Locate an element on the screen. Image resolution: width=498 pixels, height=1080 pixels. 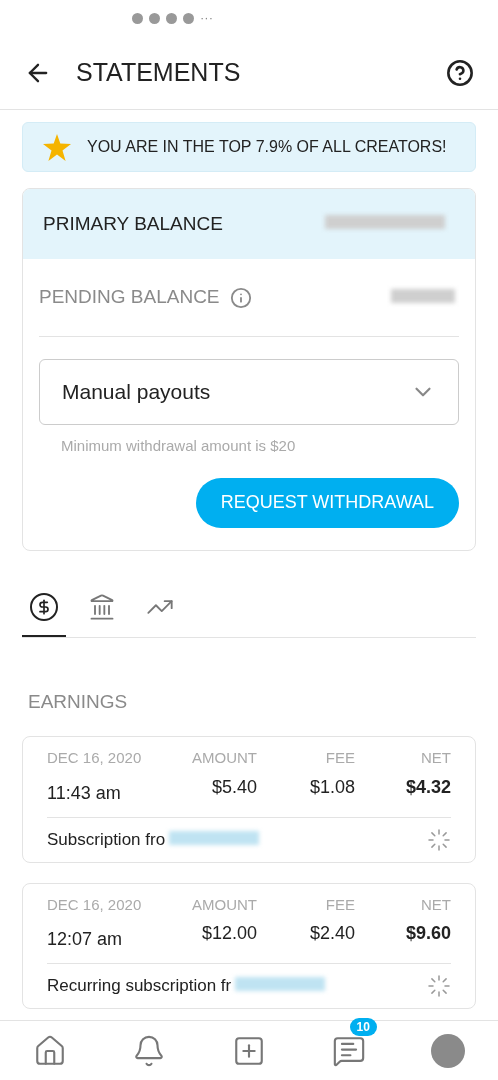
blurred-value is located at coordinates (423, 295).